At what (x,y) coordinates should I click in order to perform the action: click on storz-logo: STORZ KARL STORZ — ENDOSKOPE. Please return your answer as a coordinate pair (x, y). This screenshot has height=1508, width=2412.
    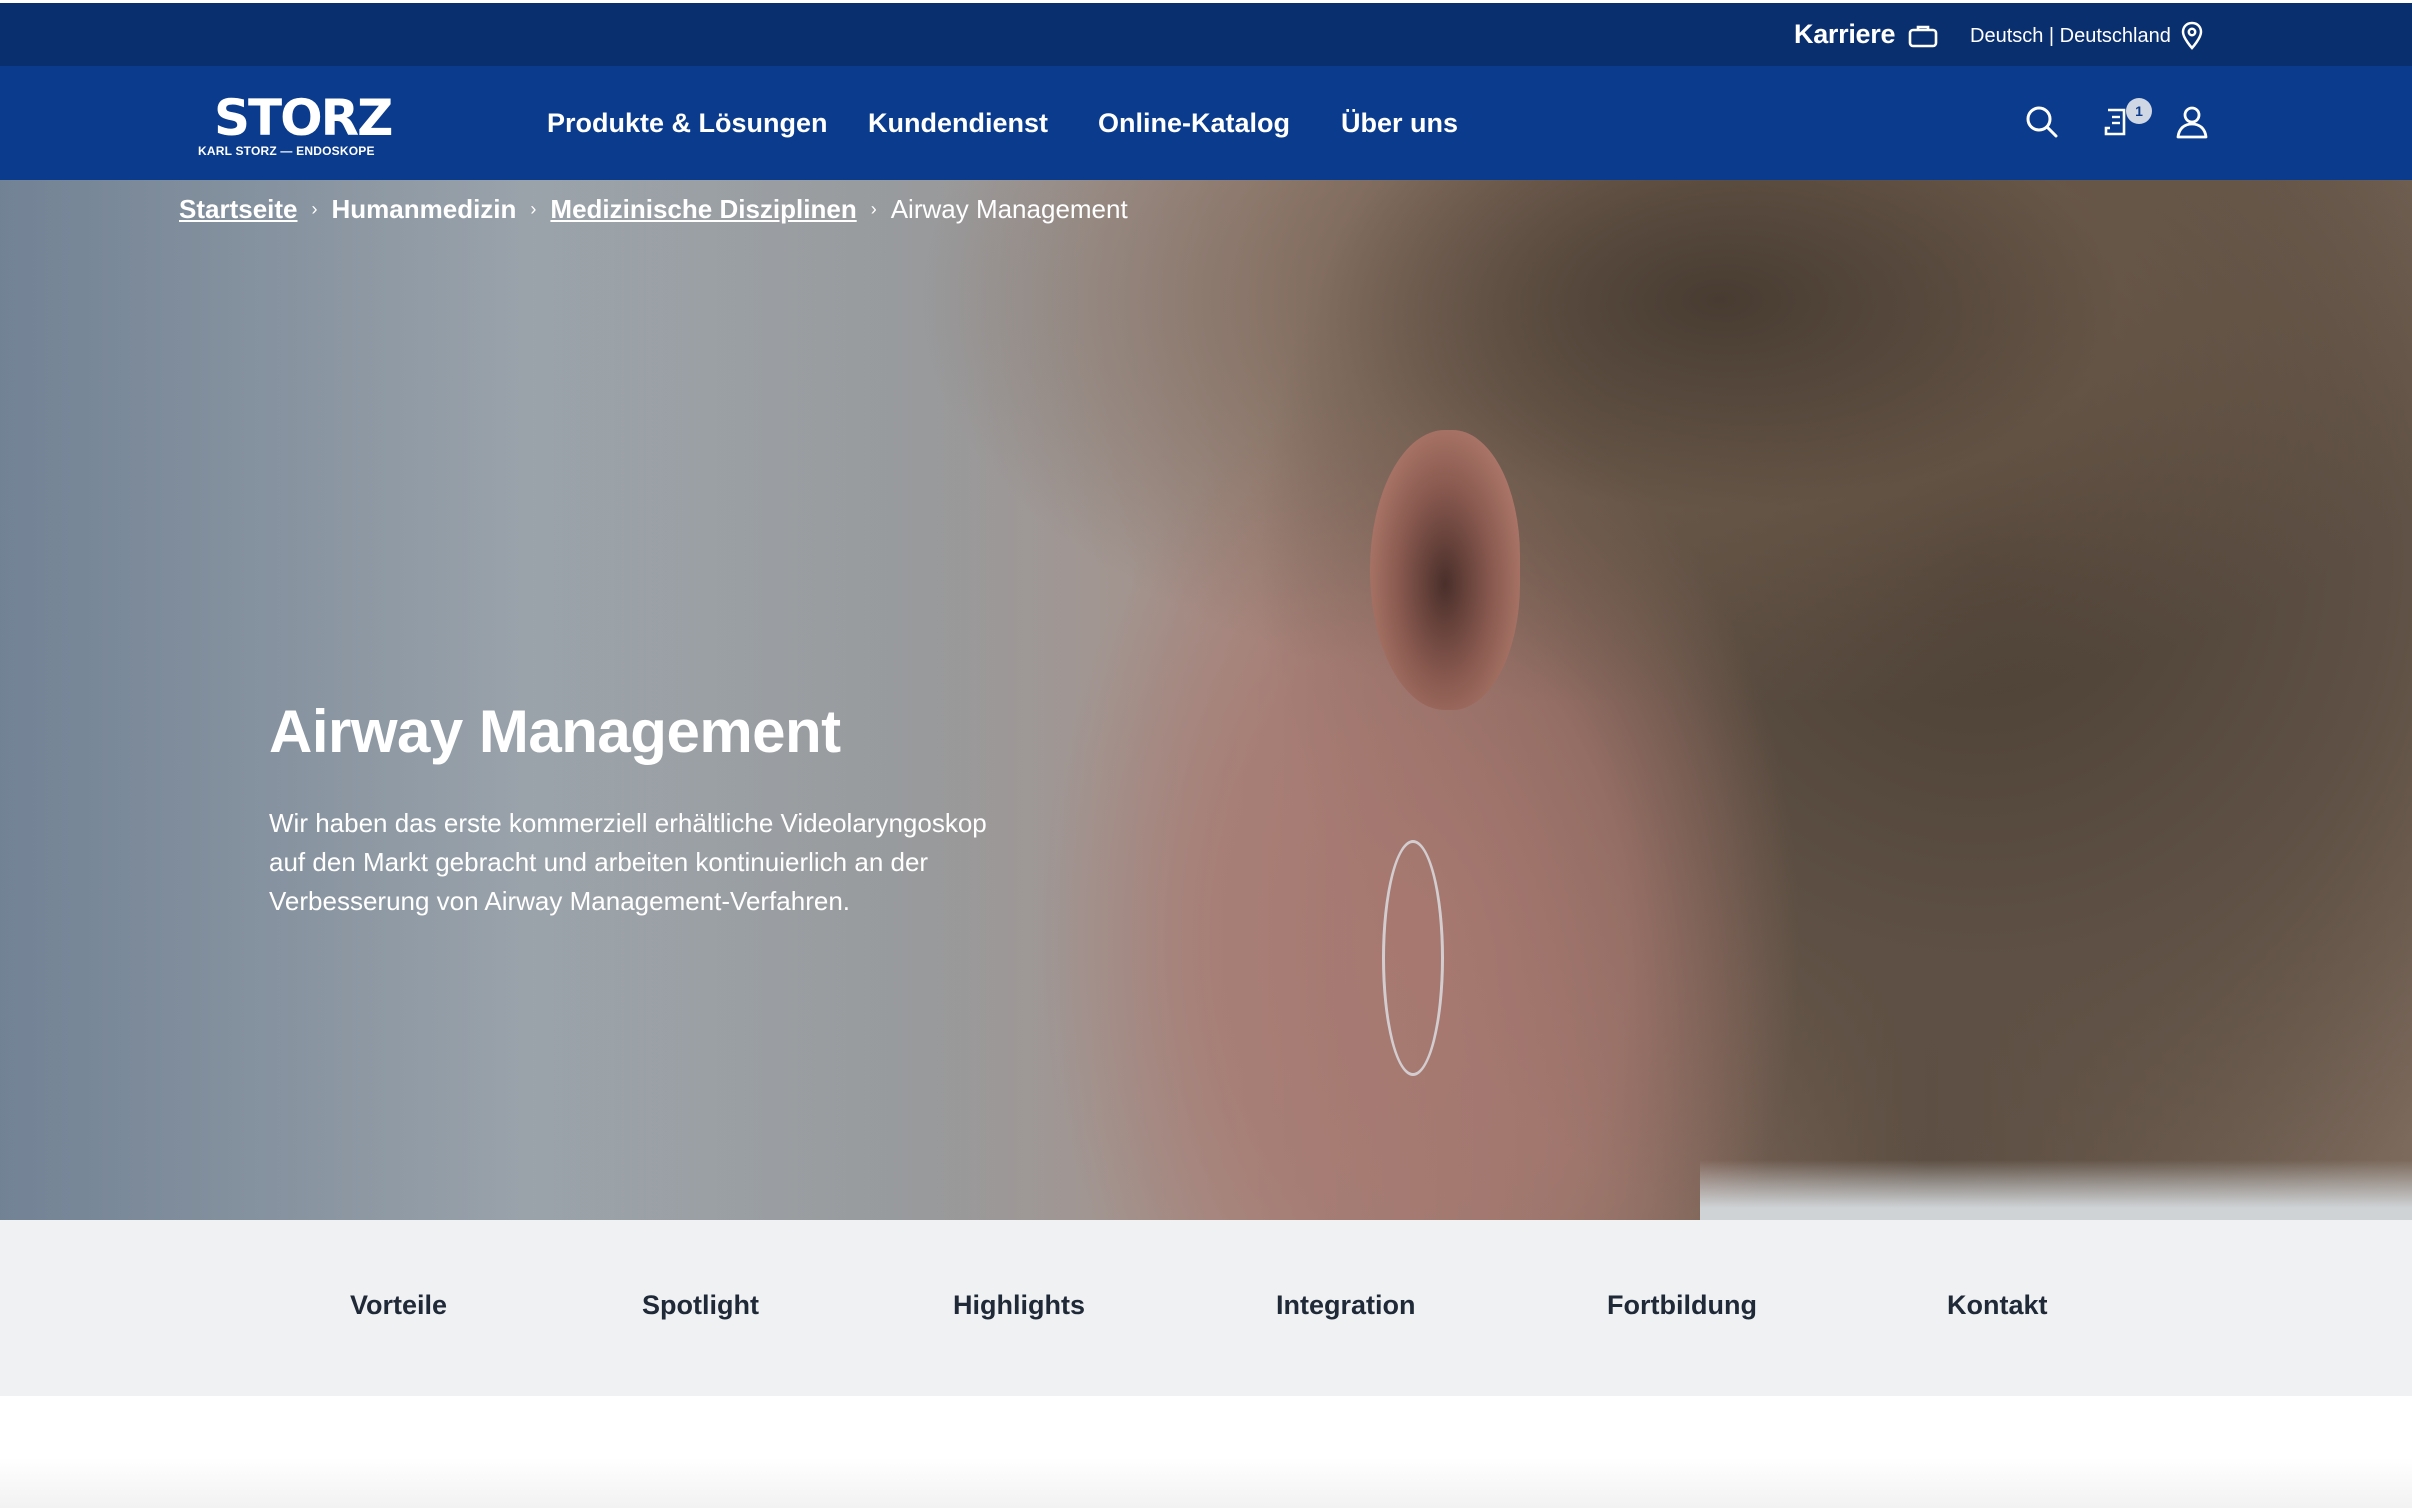
    Looking at the image, I should click on (294, 123).